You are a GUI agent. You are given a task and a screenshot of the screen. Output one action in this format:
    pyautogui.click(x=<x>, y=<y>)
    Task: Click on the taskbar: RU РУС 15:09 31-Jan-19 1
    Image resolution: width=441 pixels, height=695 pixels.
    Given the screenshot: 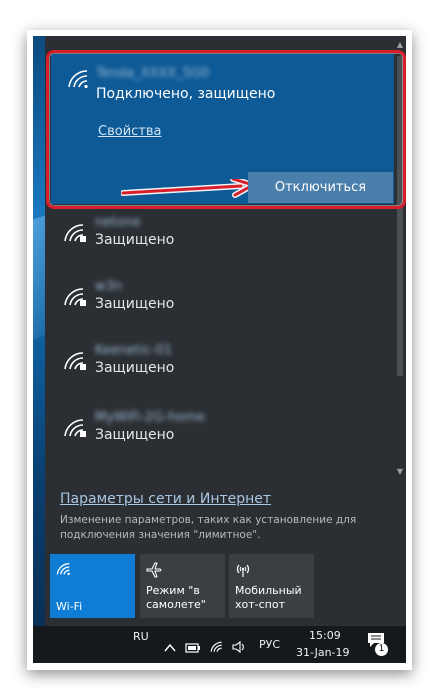 What is the action you would take?
    pyautogui.click(x=219, y=644)
    